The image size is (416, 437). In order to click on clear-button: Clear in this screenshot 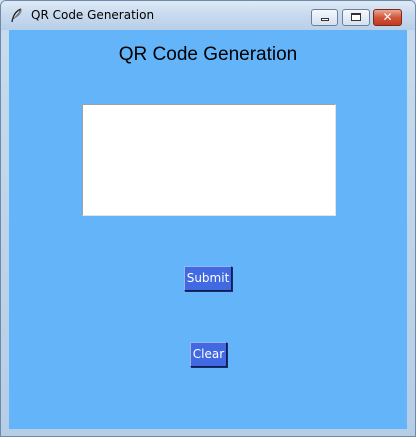, I will do `click(208, 354)`.